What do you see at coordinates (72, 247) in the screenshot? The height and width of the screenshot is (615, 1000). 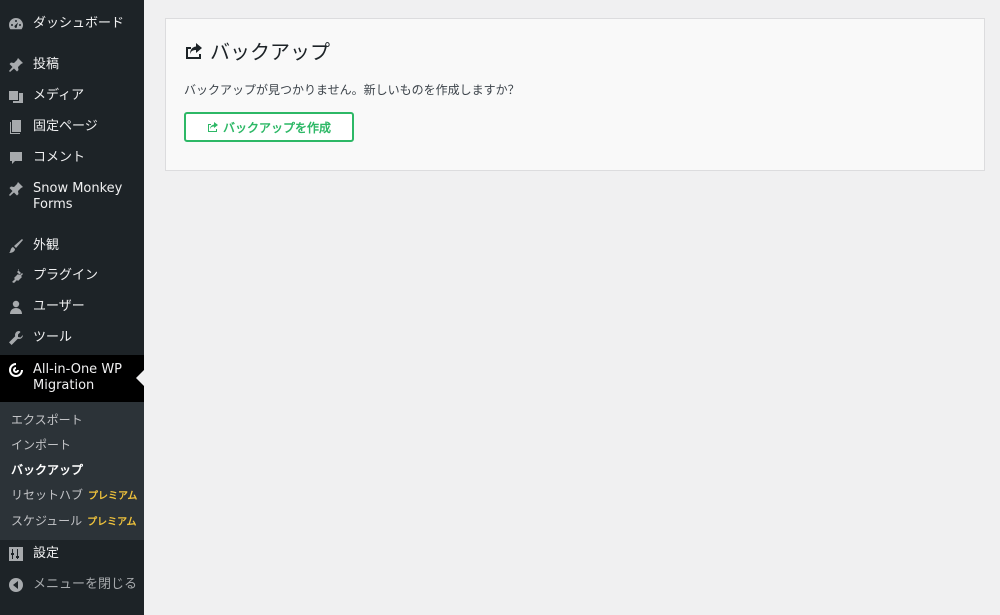 I see `sidebar-item-appearance: 外観` at bounding box center [72, 247].